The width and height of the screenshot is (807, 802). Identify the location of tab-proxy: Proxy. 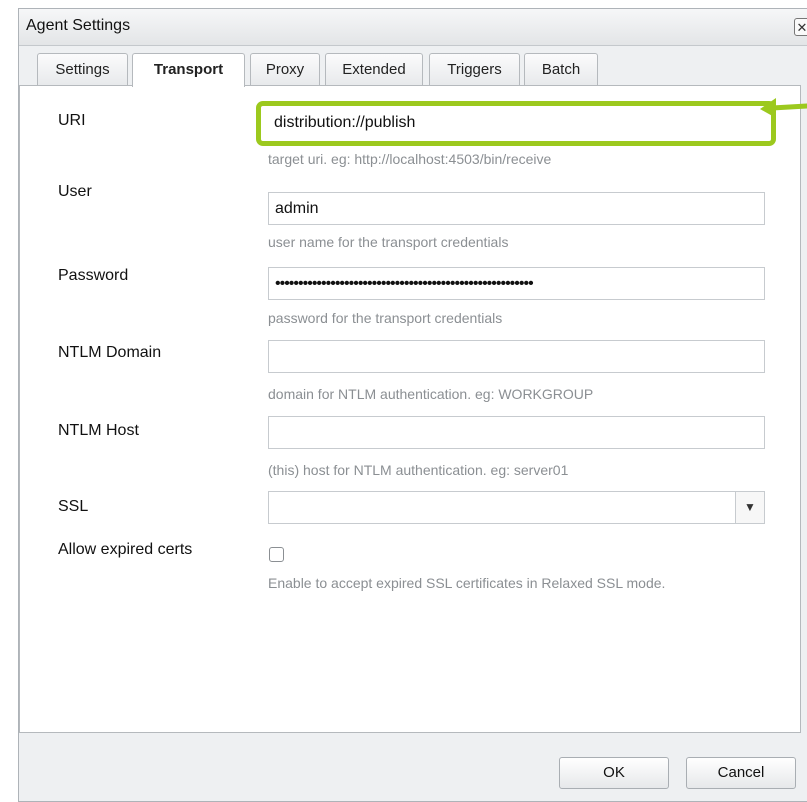
(285, 69).